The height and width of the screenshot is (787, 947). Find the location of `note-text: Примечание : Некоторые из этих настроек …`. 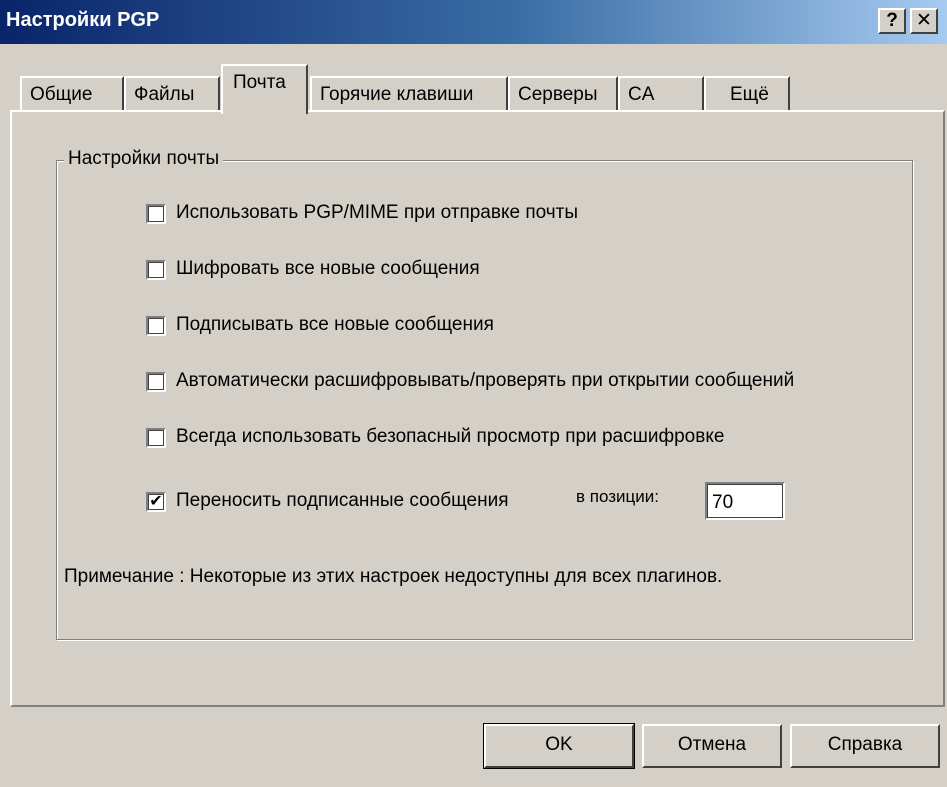

note-text: Примечание : Некоторые из этих настроек … is located at coordinates (393, 576).